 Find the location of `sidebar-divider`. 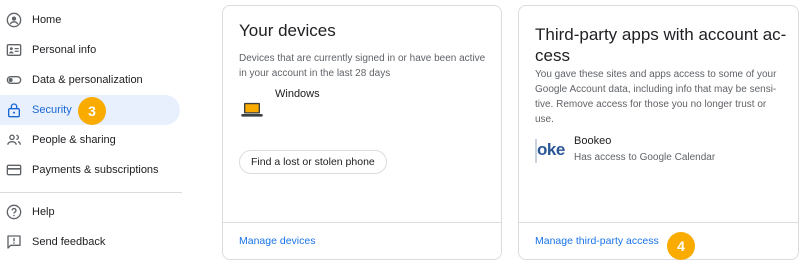

sidebar-divider is located at coordinates (91, 192).